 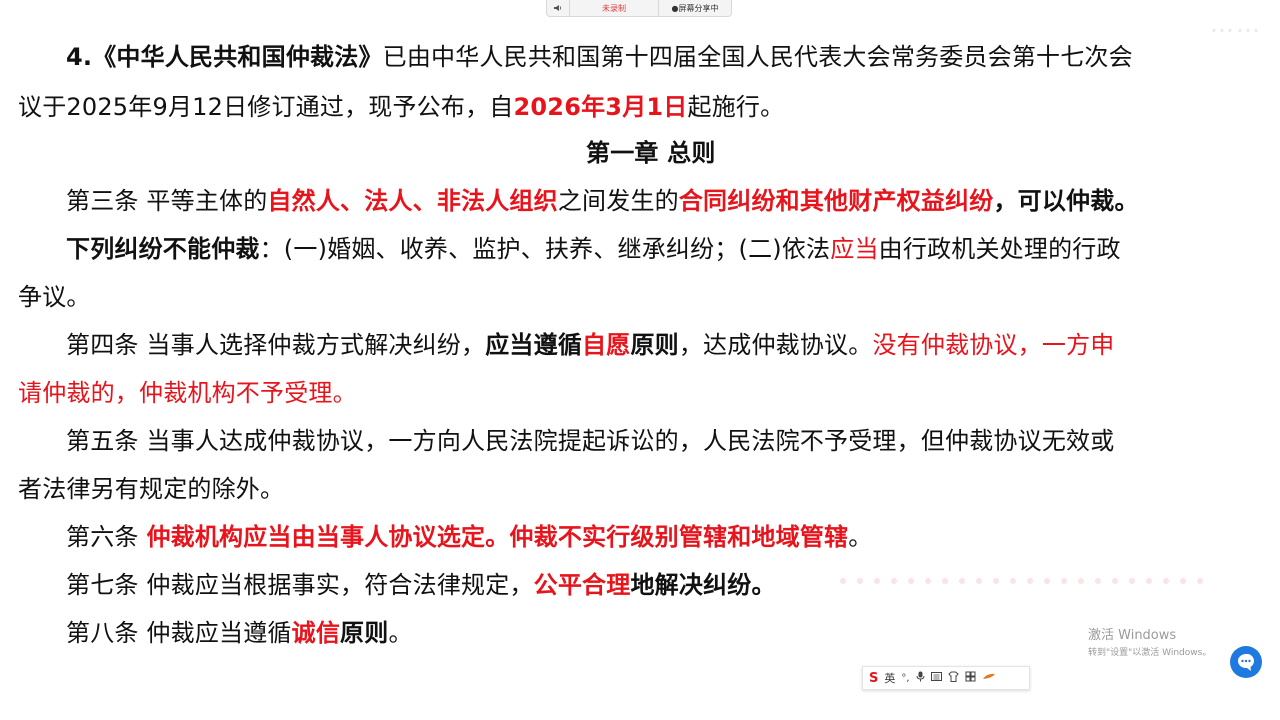 I want to click on art6-highlight: 仲裁机构应当由当事人协议选定。仲裁不实行级别管辖和地域管辖, so click(x=497, y=537).